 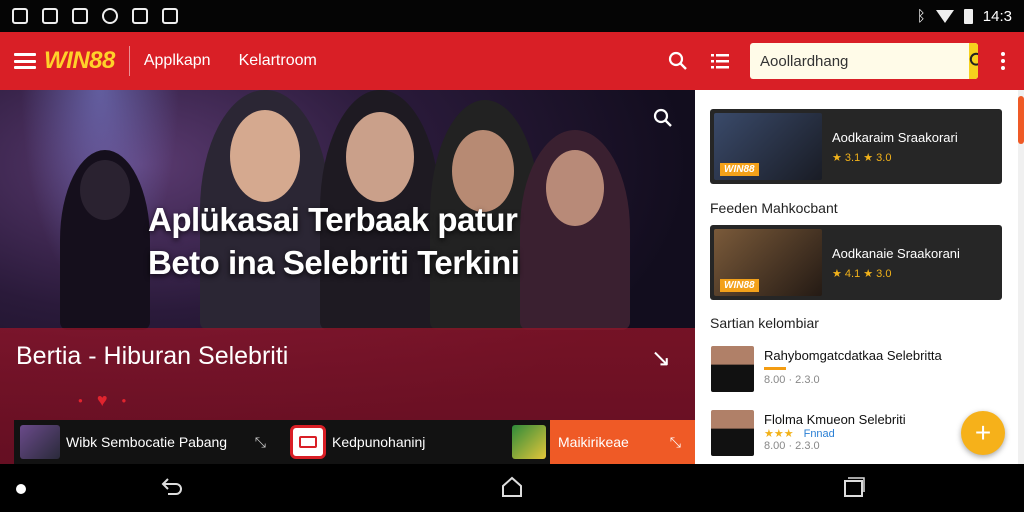 What do you see at coordinates (774, 208) in the screenshot?
I see `section-heading: Feeden Mahkocbant` at bounding box center [774, 208].